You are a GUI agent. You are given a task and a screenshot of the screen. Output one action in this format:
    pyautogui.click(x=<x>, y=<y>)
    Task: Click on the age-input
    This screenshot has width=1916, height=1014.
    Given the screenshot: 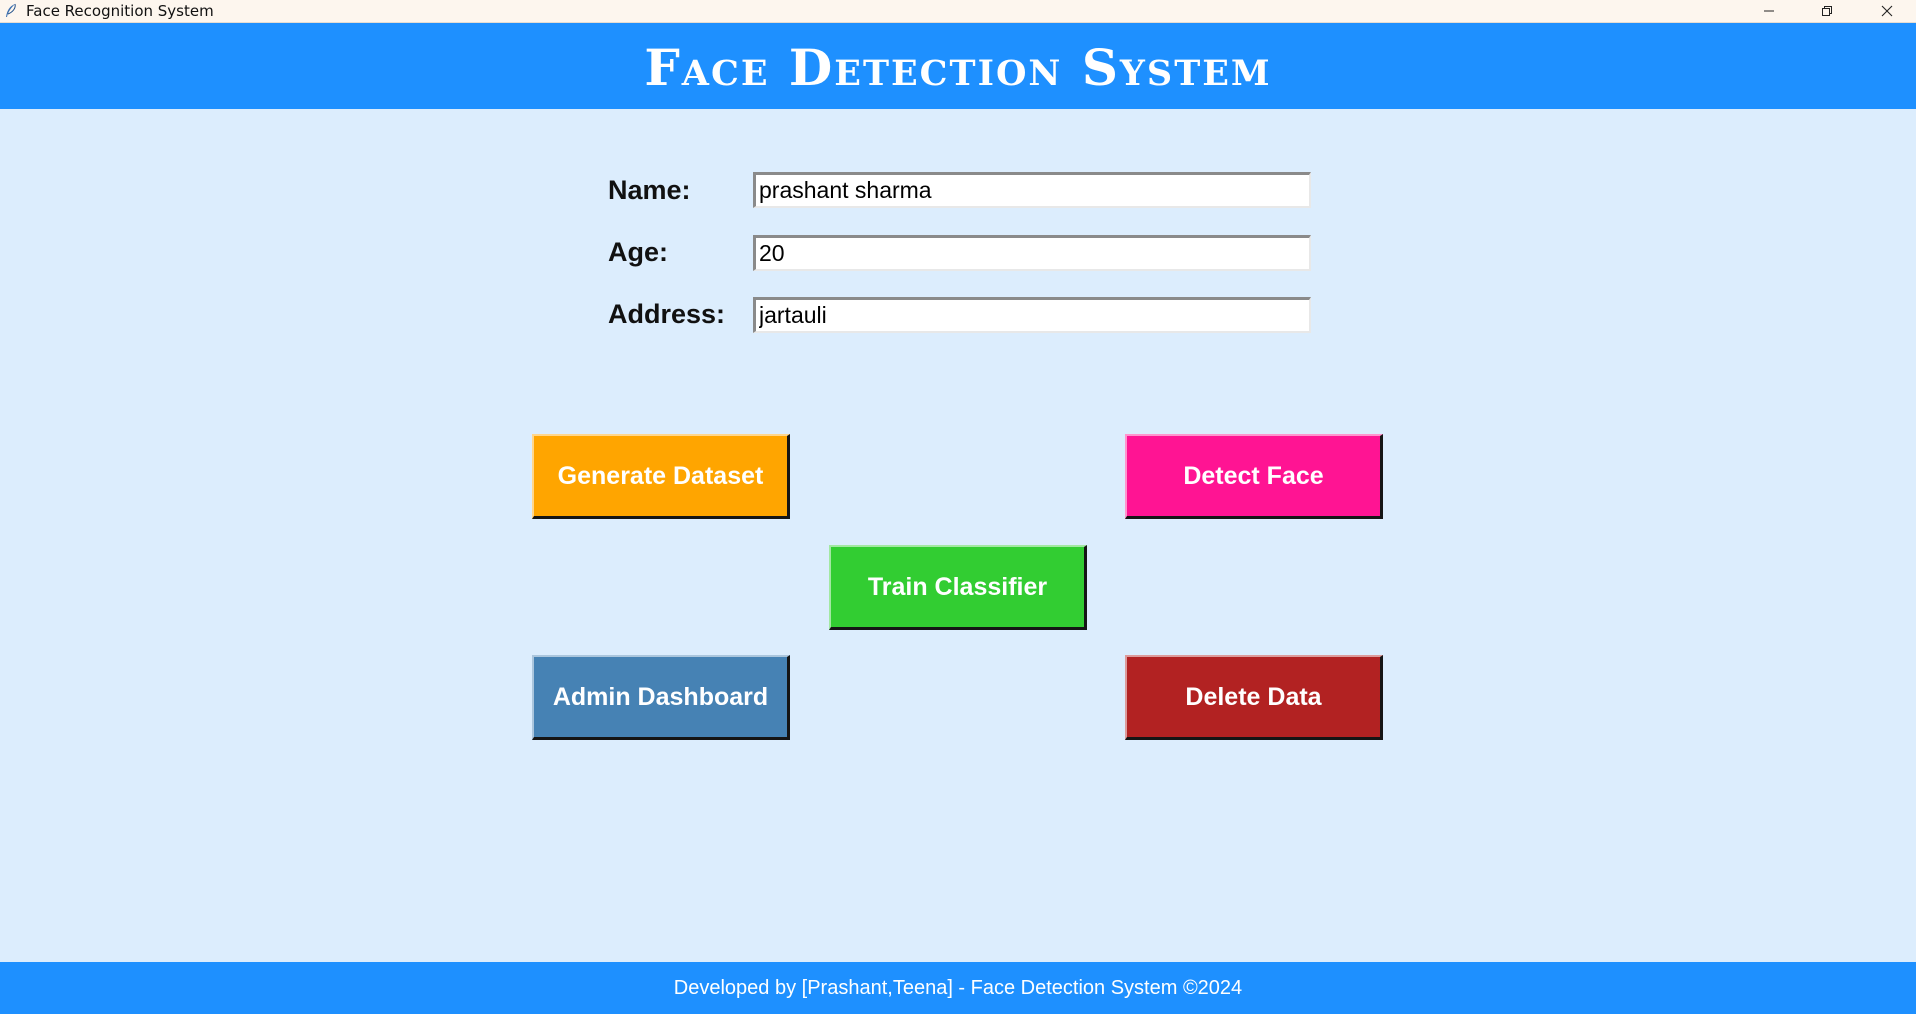 What is the action you would take?
    pyautogui.click(x=1032, y=253)
    